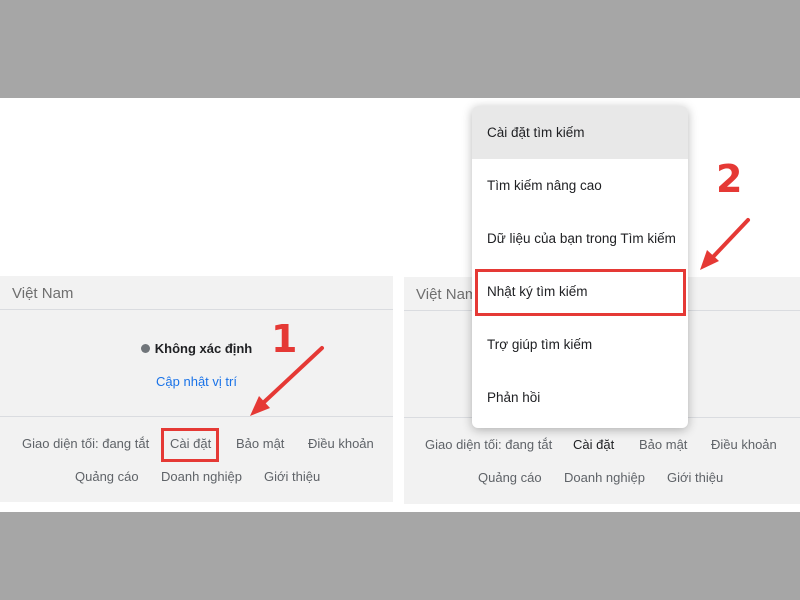 This screenshot has width=800, height=600. What do you see at coordinates (580, 238) in the screenshot?
I see `menu-item-your-data-in-search: Dữ liệu của bạn trong Tìm kiếm` at bounding box center [580, 238].